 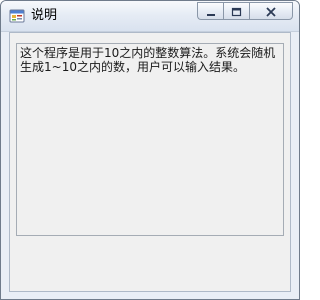 I want to click on caption-buttons, so click(x=245, y=11).